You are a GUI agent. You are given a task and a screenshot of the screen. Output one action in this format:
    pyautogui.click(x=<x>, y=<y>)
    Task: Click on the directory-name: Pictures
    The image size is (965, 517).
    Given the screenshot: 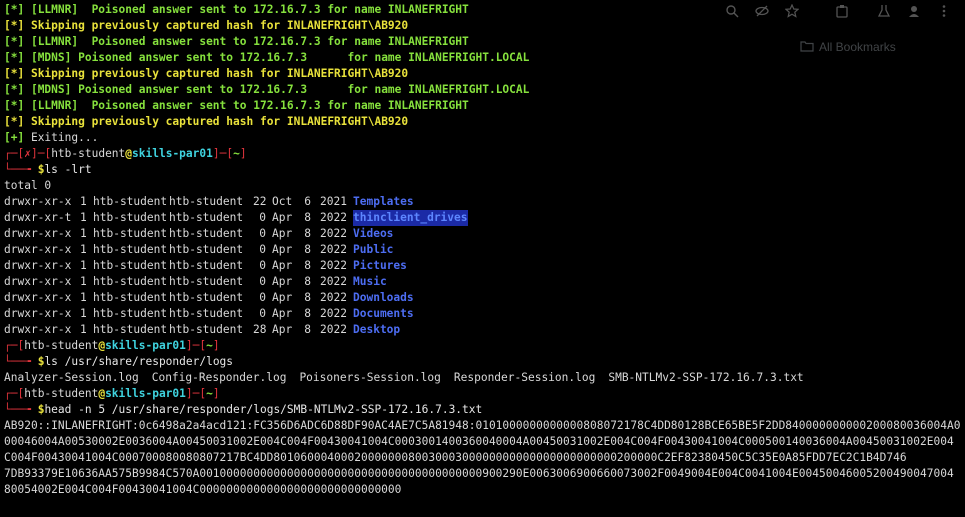 What is the action you would take?
    pyautogui.click(x=380, y=266)
    